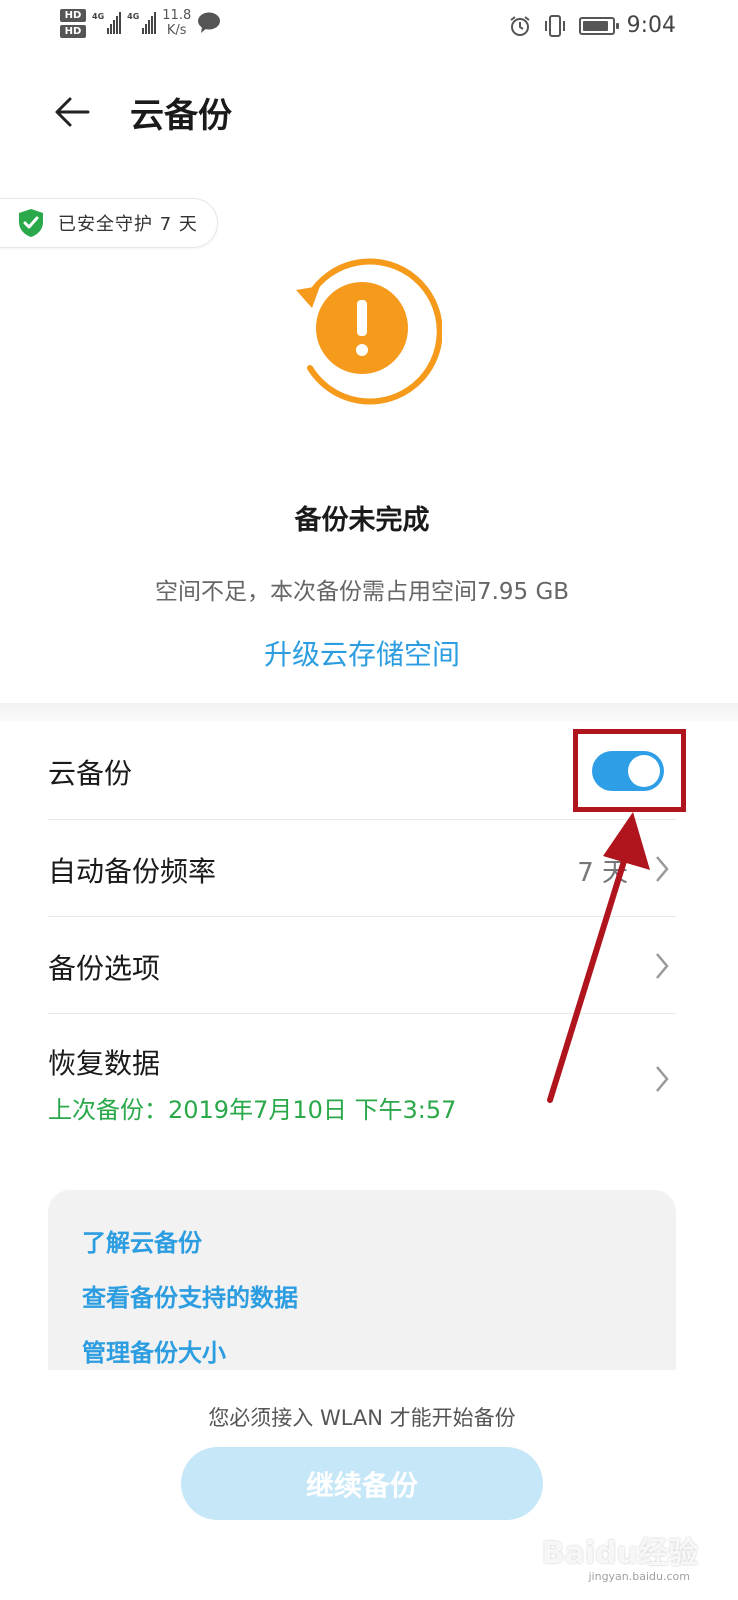 The image size is (738, 1600). I want to click on vibrate-icon, so click(554, 25).